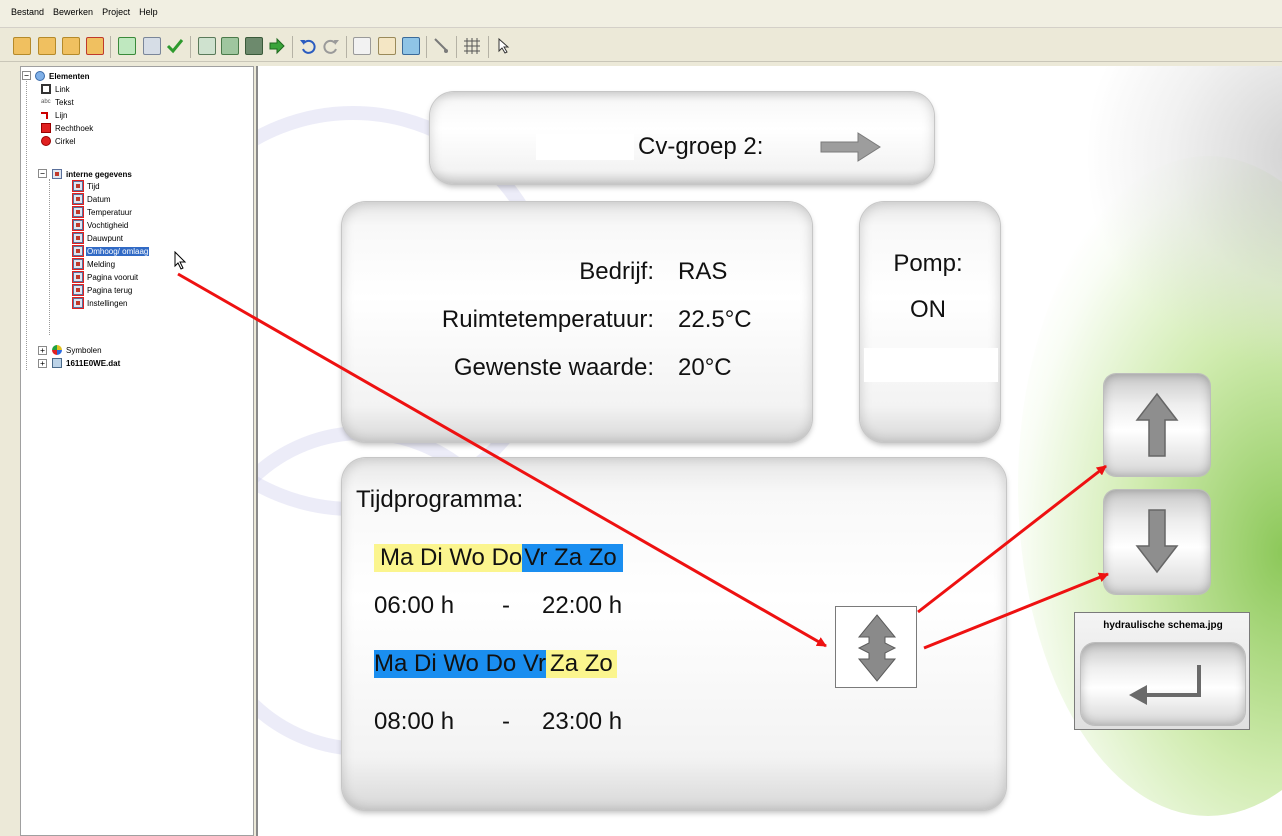  I want to click on tree-item-dat-file: 1611E0WE.dat, so click(86, 363).